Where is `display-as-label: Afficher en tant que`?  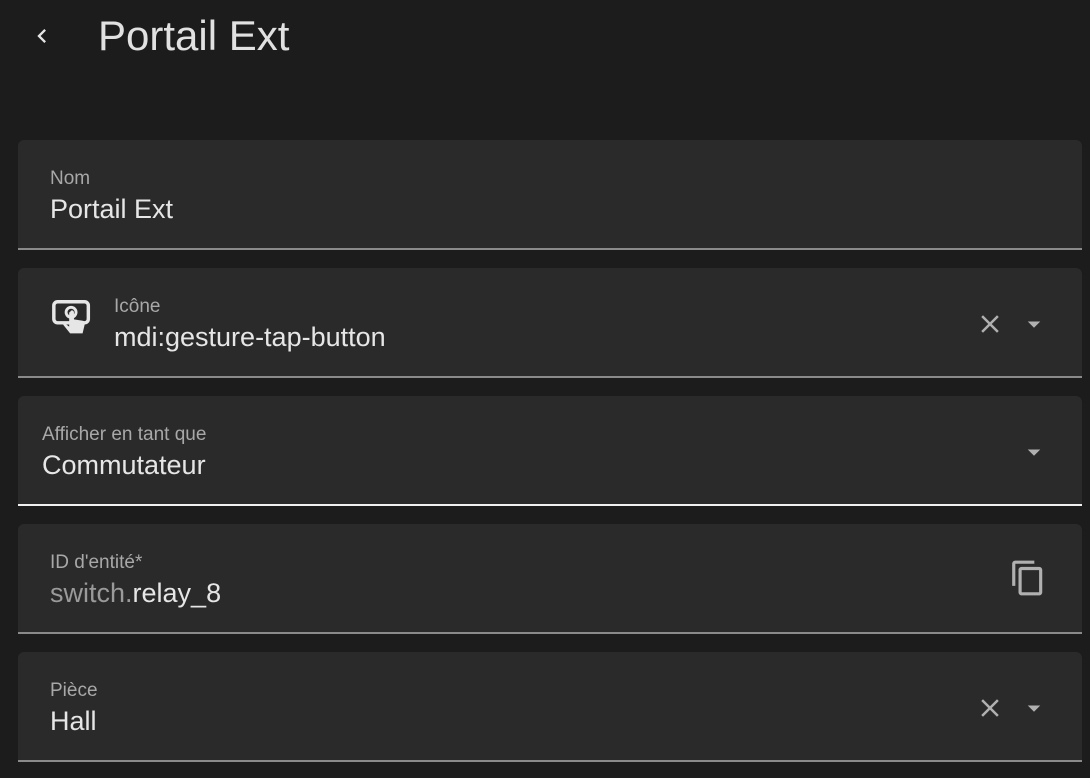 display-as-label: Afficher en tant que is located at coordinates (124, 434).